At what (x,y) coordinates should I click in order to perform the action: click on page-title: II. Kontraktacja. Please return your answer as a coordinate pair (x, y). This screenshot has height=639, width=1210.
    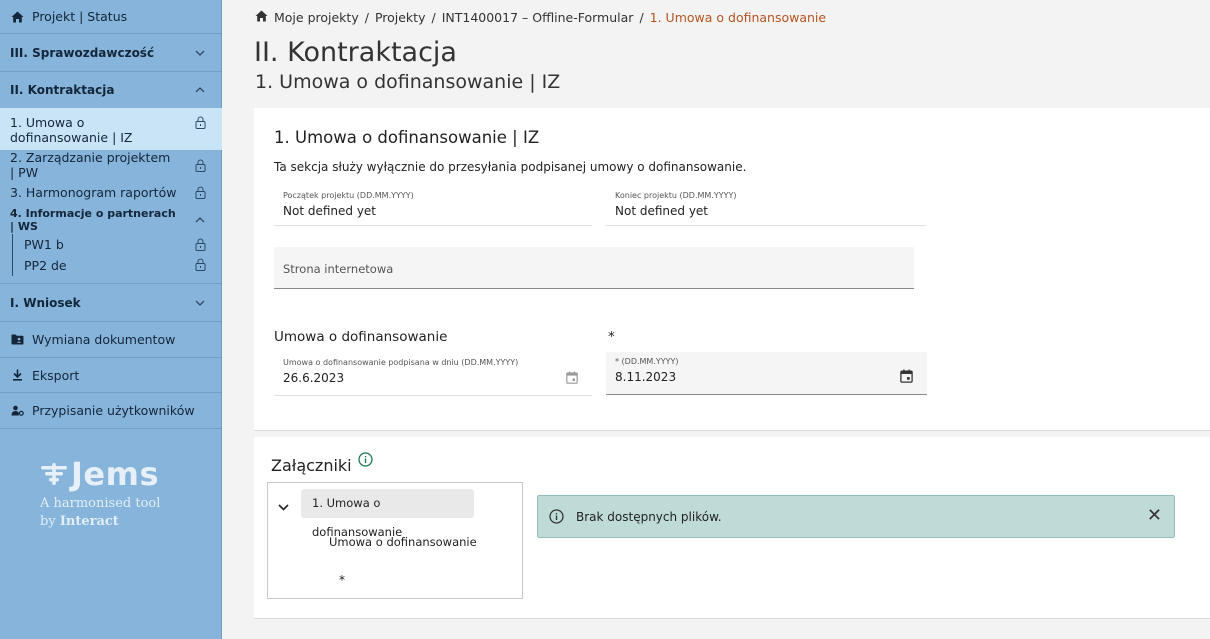
    Looking at the image, I should click on (355, 52).